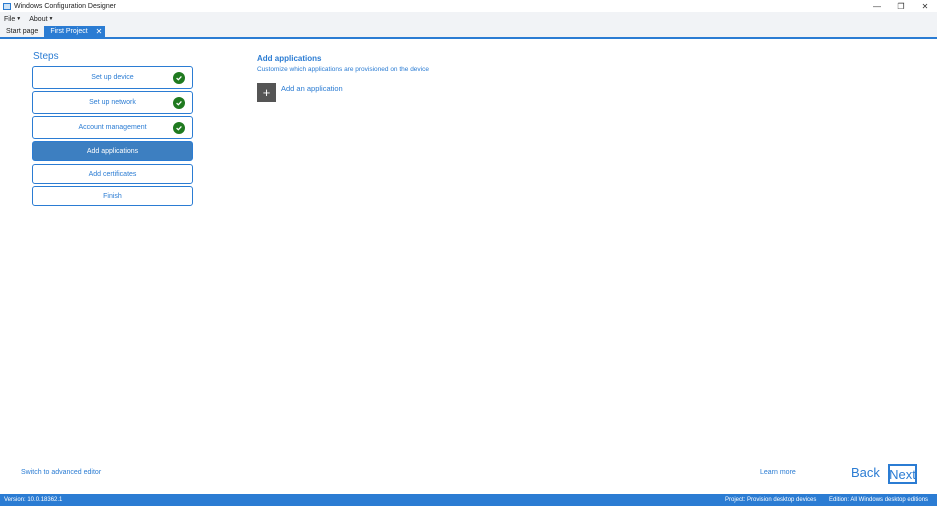 The image size is (937, 506). Describe the element at coordinates (61, 472) in the screenshot. I see `switch-advanced-editor-link: Switch to advanced editor` at that location.